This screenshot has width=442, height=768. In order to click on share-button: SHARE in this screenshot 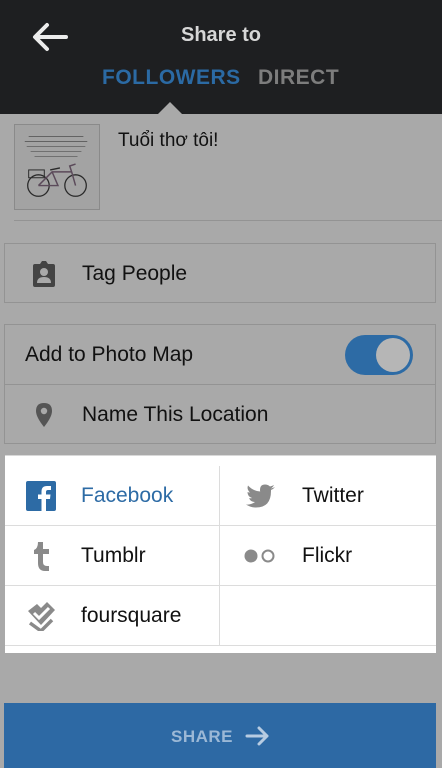, I will do `click(220, 735)`.